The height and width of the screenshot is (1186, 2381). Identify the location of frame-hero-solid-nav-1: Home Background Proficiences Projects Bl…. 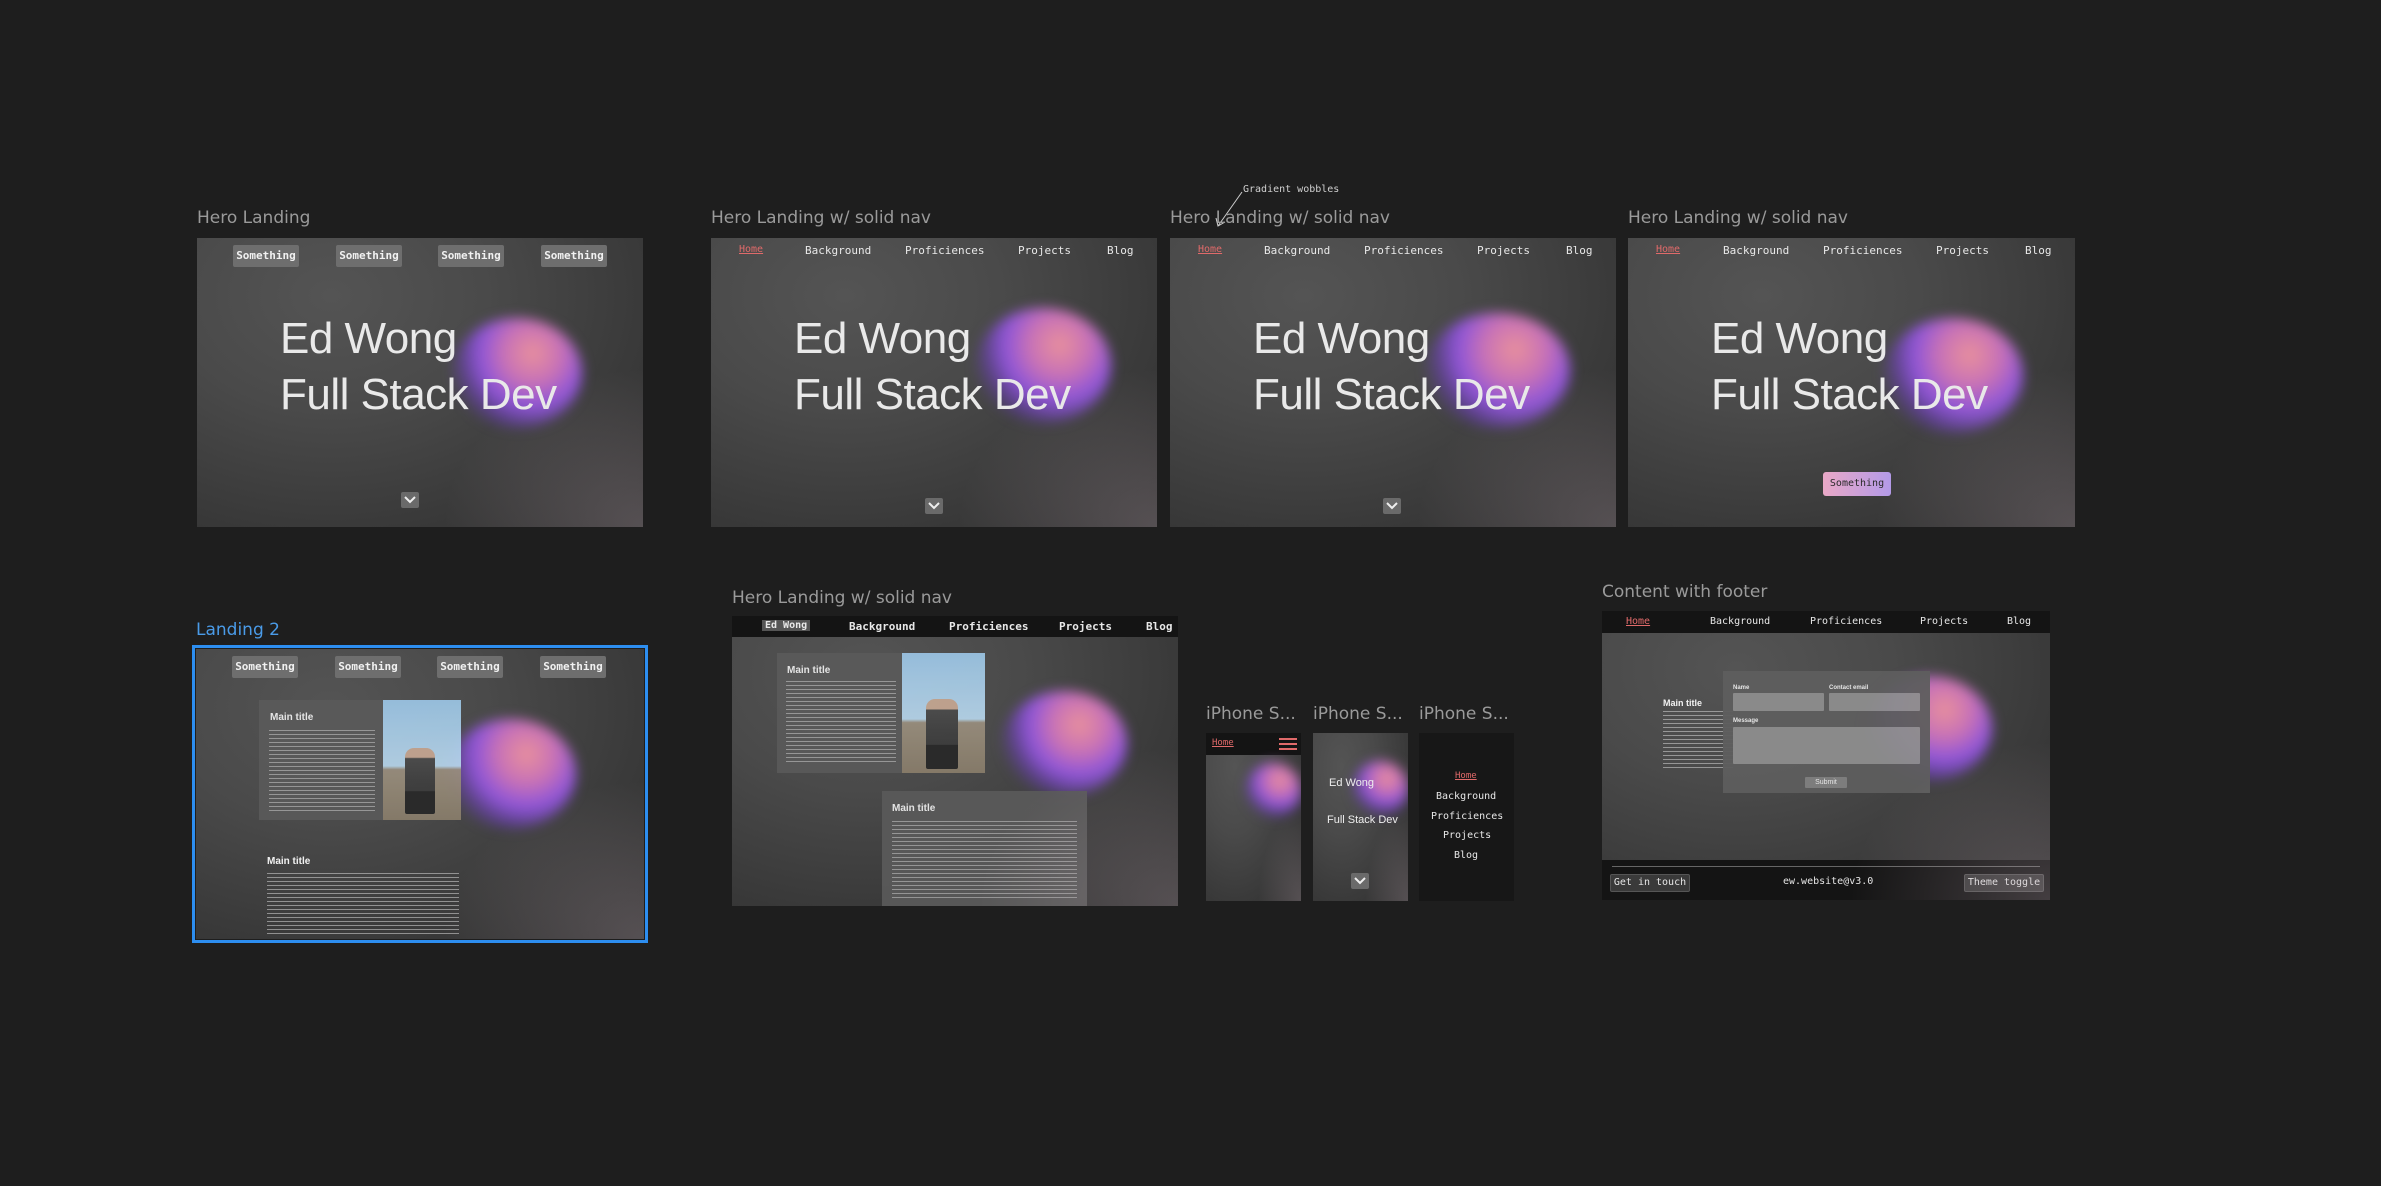
(934, 382).